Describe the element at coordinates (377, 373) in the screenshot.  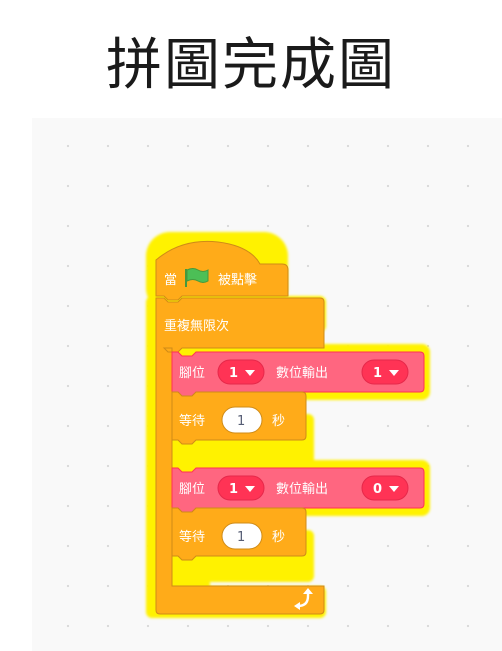
I see `output-dropdown-value: 1` at that location.